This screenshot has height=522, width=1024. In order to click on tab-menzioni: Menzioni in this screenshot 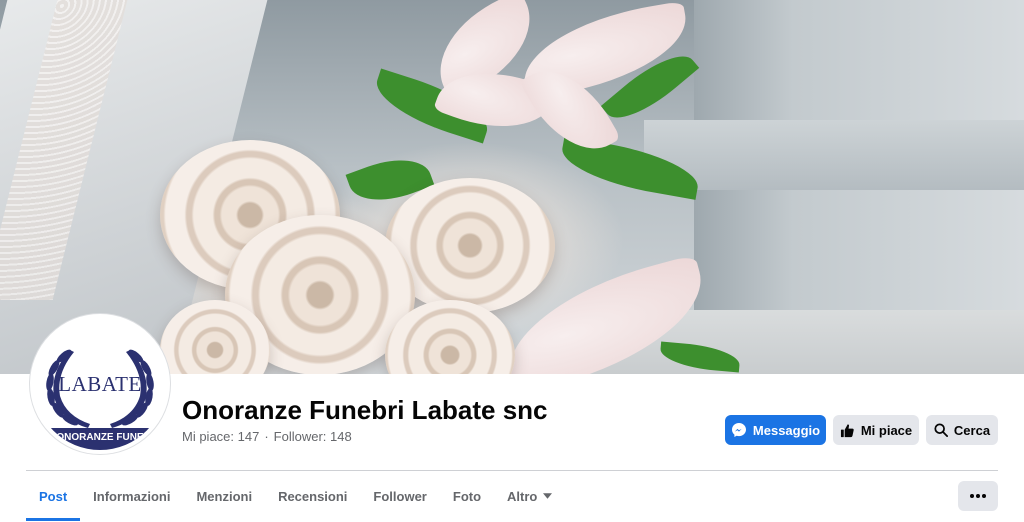, I will do `click(224, 496)`.